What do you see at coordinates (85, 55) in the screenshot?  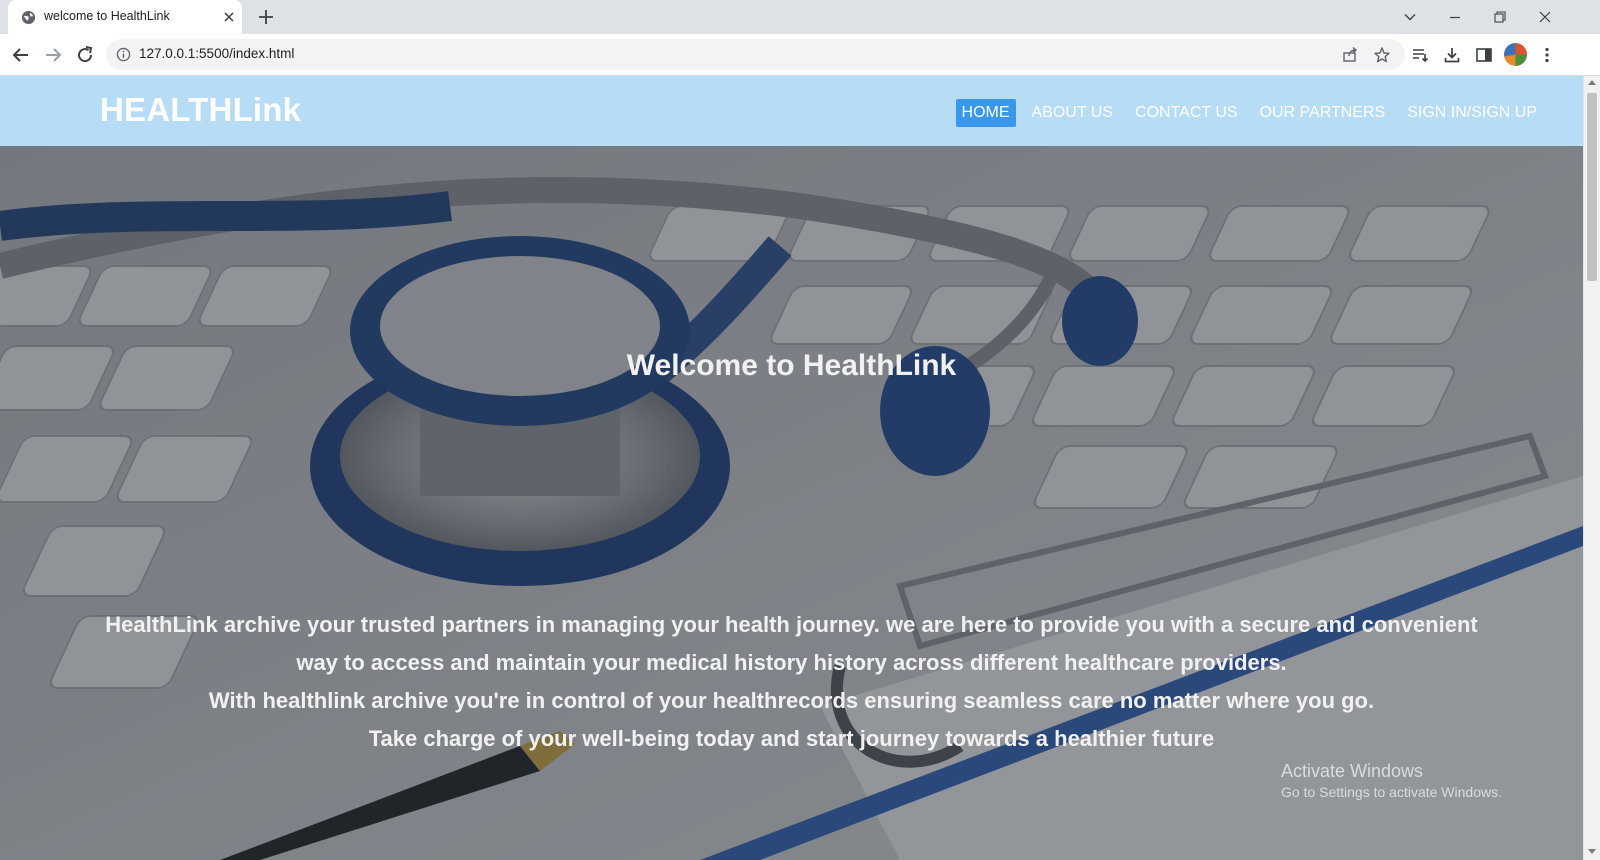 I see `reload-icon` at bounding box center [85, 55].